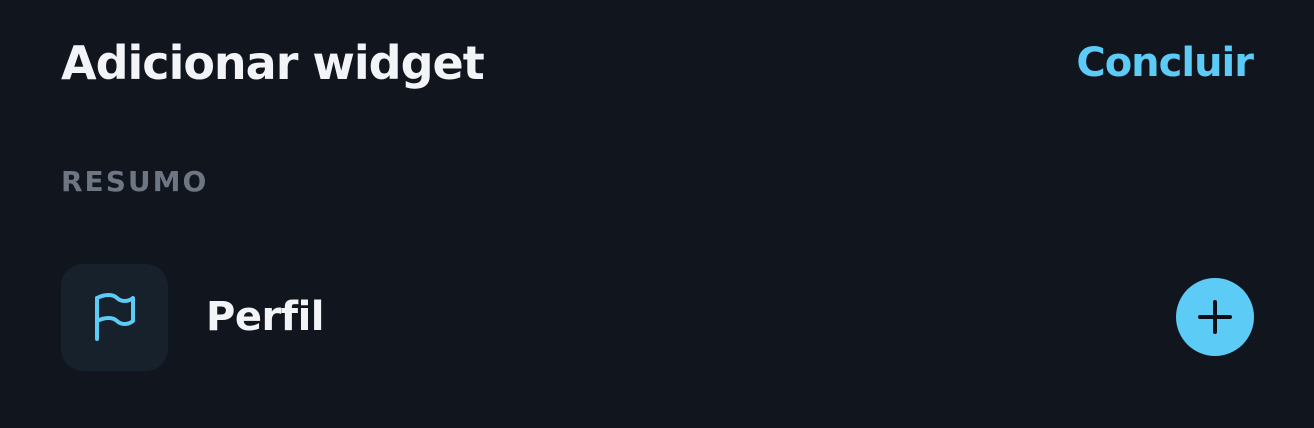  I want to click on widget-icon-tile, so click(114, 317).